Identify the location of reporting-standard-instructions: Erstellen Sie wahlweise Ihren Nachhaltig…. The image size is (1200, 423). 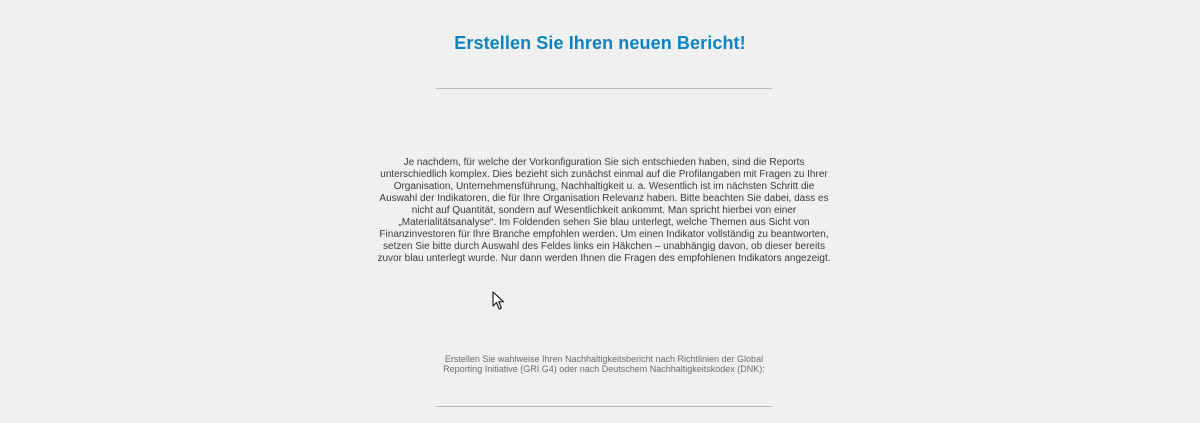
(604, 364).